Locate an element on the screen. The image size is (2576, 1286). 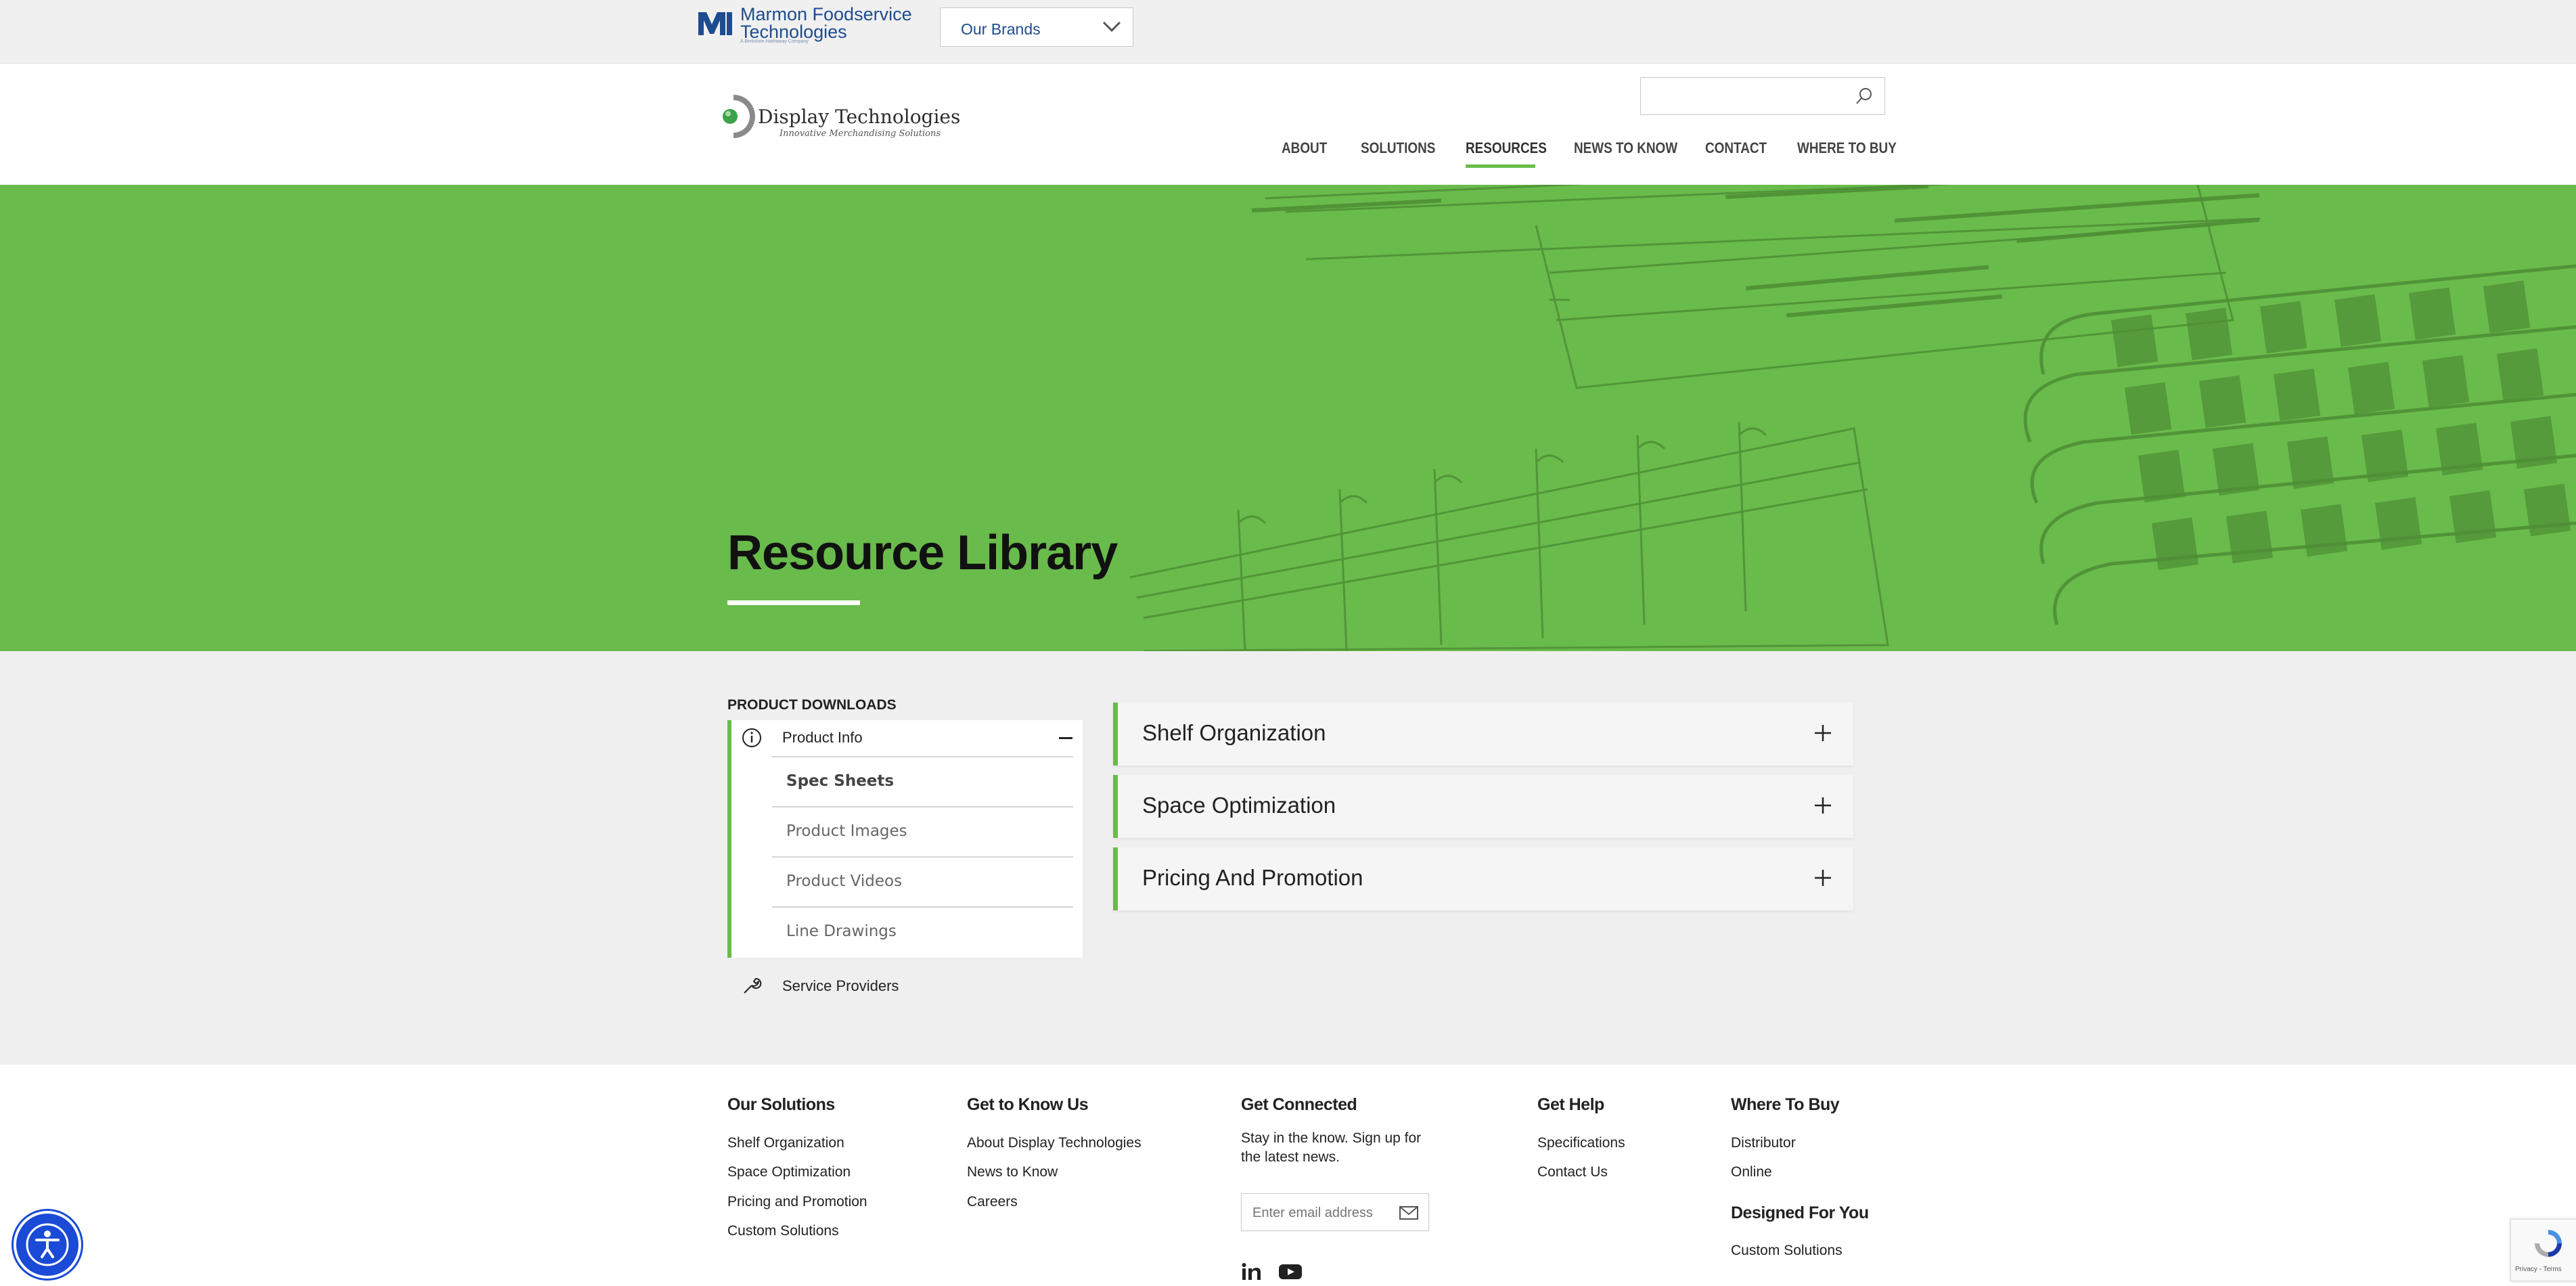
recaptcha-icon is located at coordinates (2548, 1243).